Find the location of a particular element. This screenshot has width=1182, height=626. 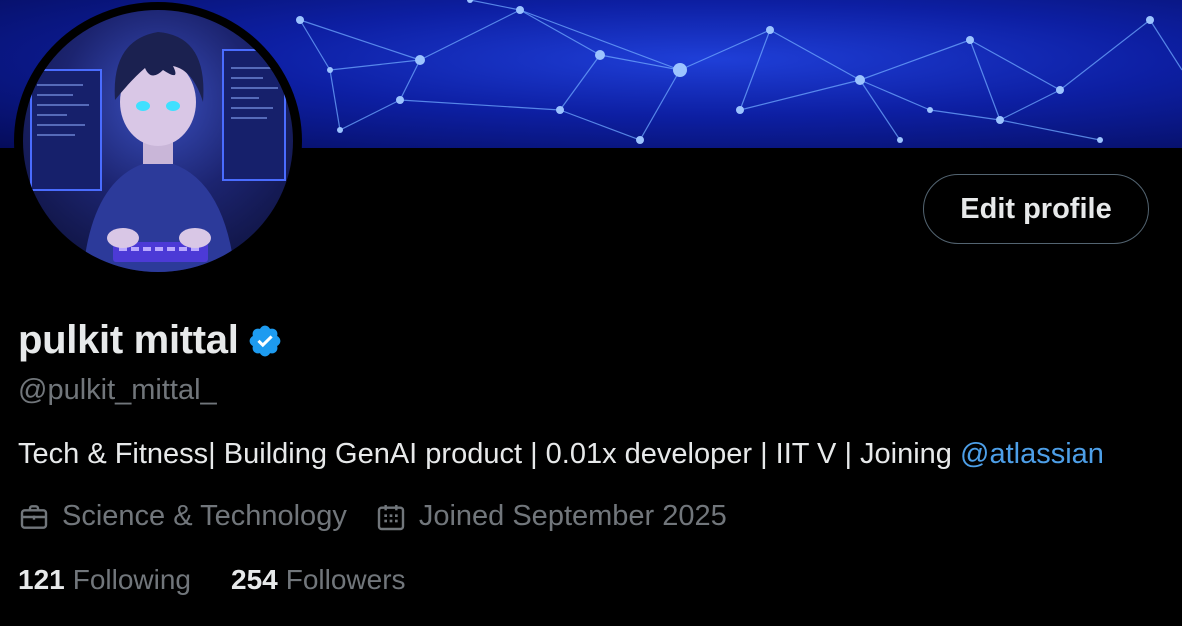

following-link: 121 Following is located at coordinates (104, 580).